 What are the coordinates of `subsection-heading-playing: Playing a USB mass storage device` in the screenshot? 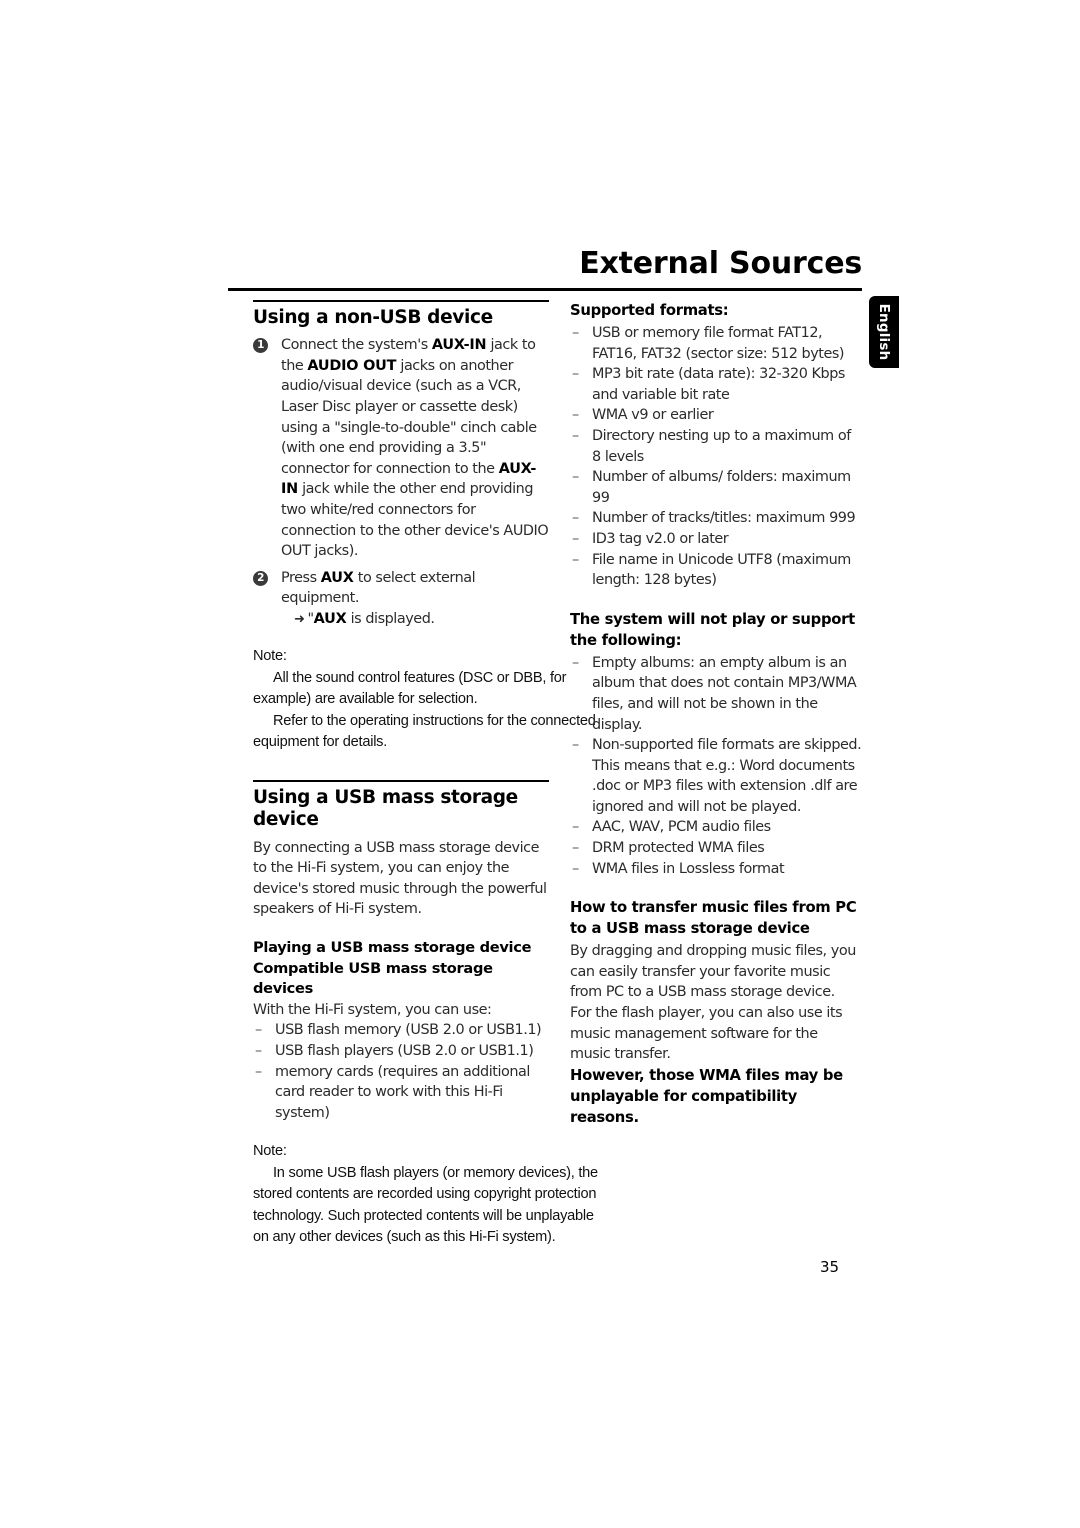 It's located at (392, 948).